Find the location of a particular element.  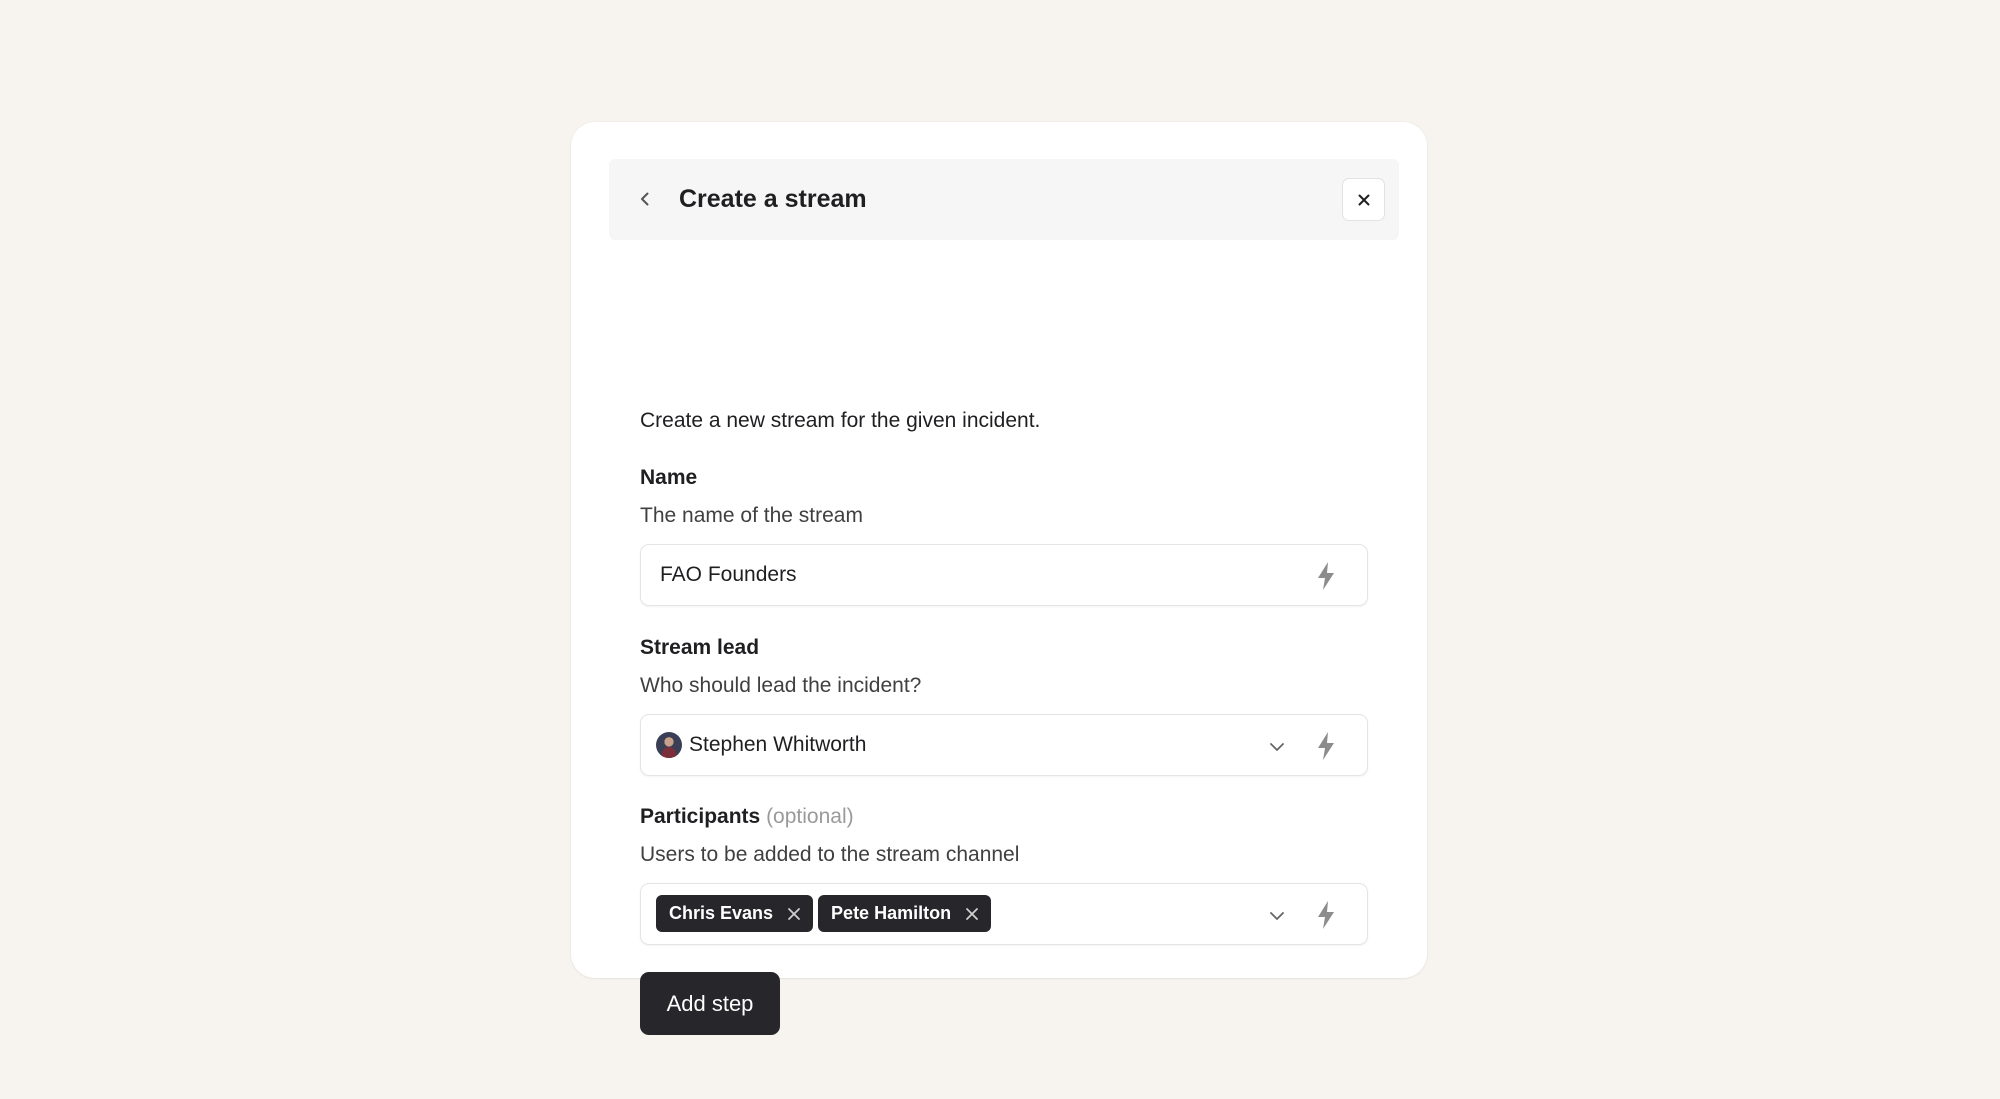

participants-description: Users to be added to the stream channel is located at coordinates (830, 854).